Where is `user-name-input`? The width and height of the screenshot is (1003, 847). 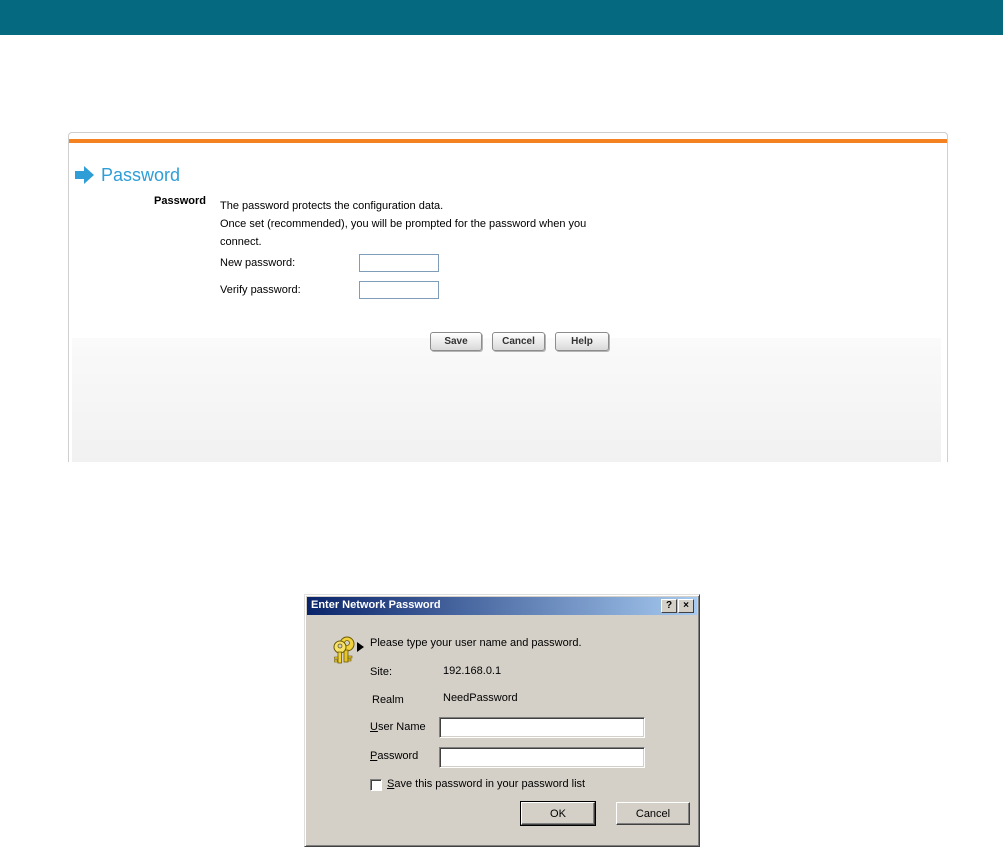
user-name-input is located at coordinates (542, 727).